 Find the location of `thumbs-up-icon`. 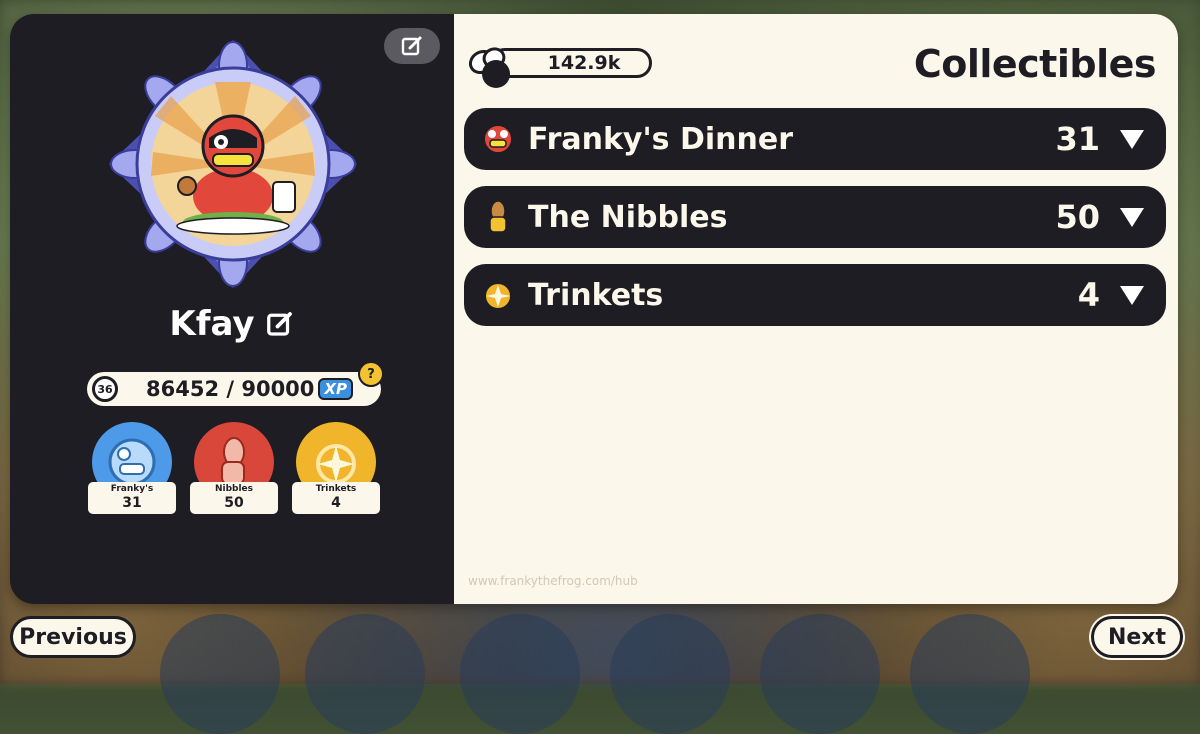

thumbs-up-icon is located at coordinates (498, 217).